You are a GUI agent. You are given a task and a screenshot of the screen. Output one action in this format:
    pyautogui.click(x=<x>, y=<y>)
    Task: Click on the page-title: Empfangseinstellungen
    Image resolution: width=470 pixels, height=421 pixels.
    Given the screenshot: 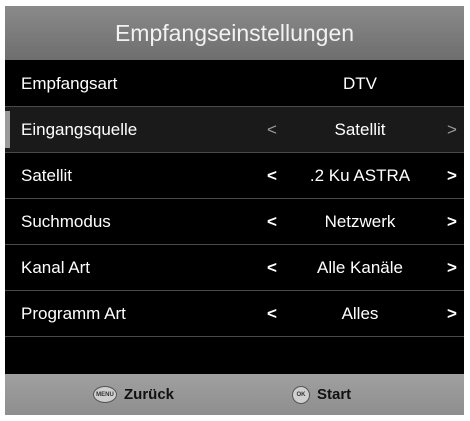 What is the action you would take?
    pyautogui.click(x=234, y=33)
    